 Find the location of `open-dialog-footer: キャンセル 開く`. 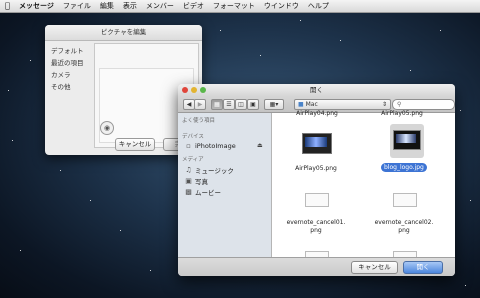

open-dialog-footer: キャンセル 開く is located at coordinates (316, 266).